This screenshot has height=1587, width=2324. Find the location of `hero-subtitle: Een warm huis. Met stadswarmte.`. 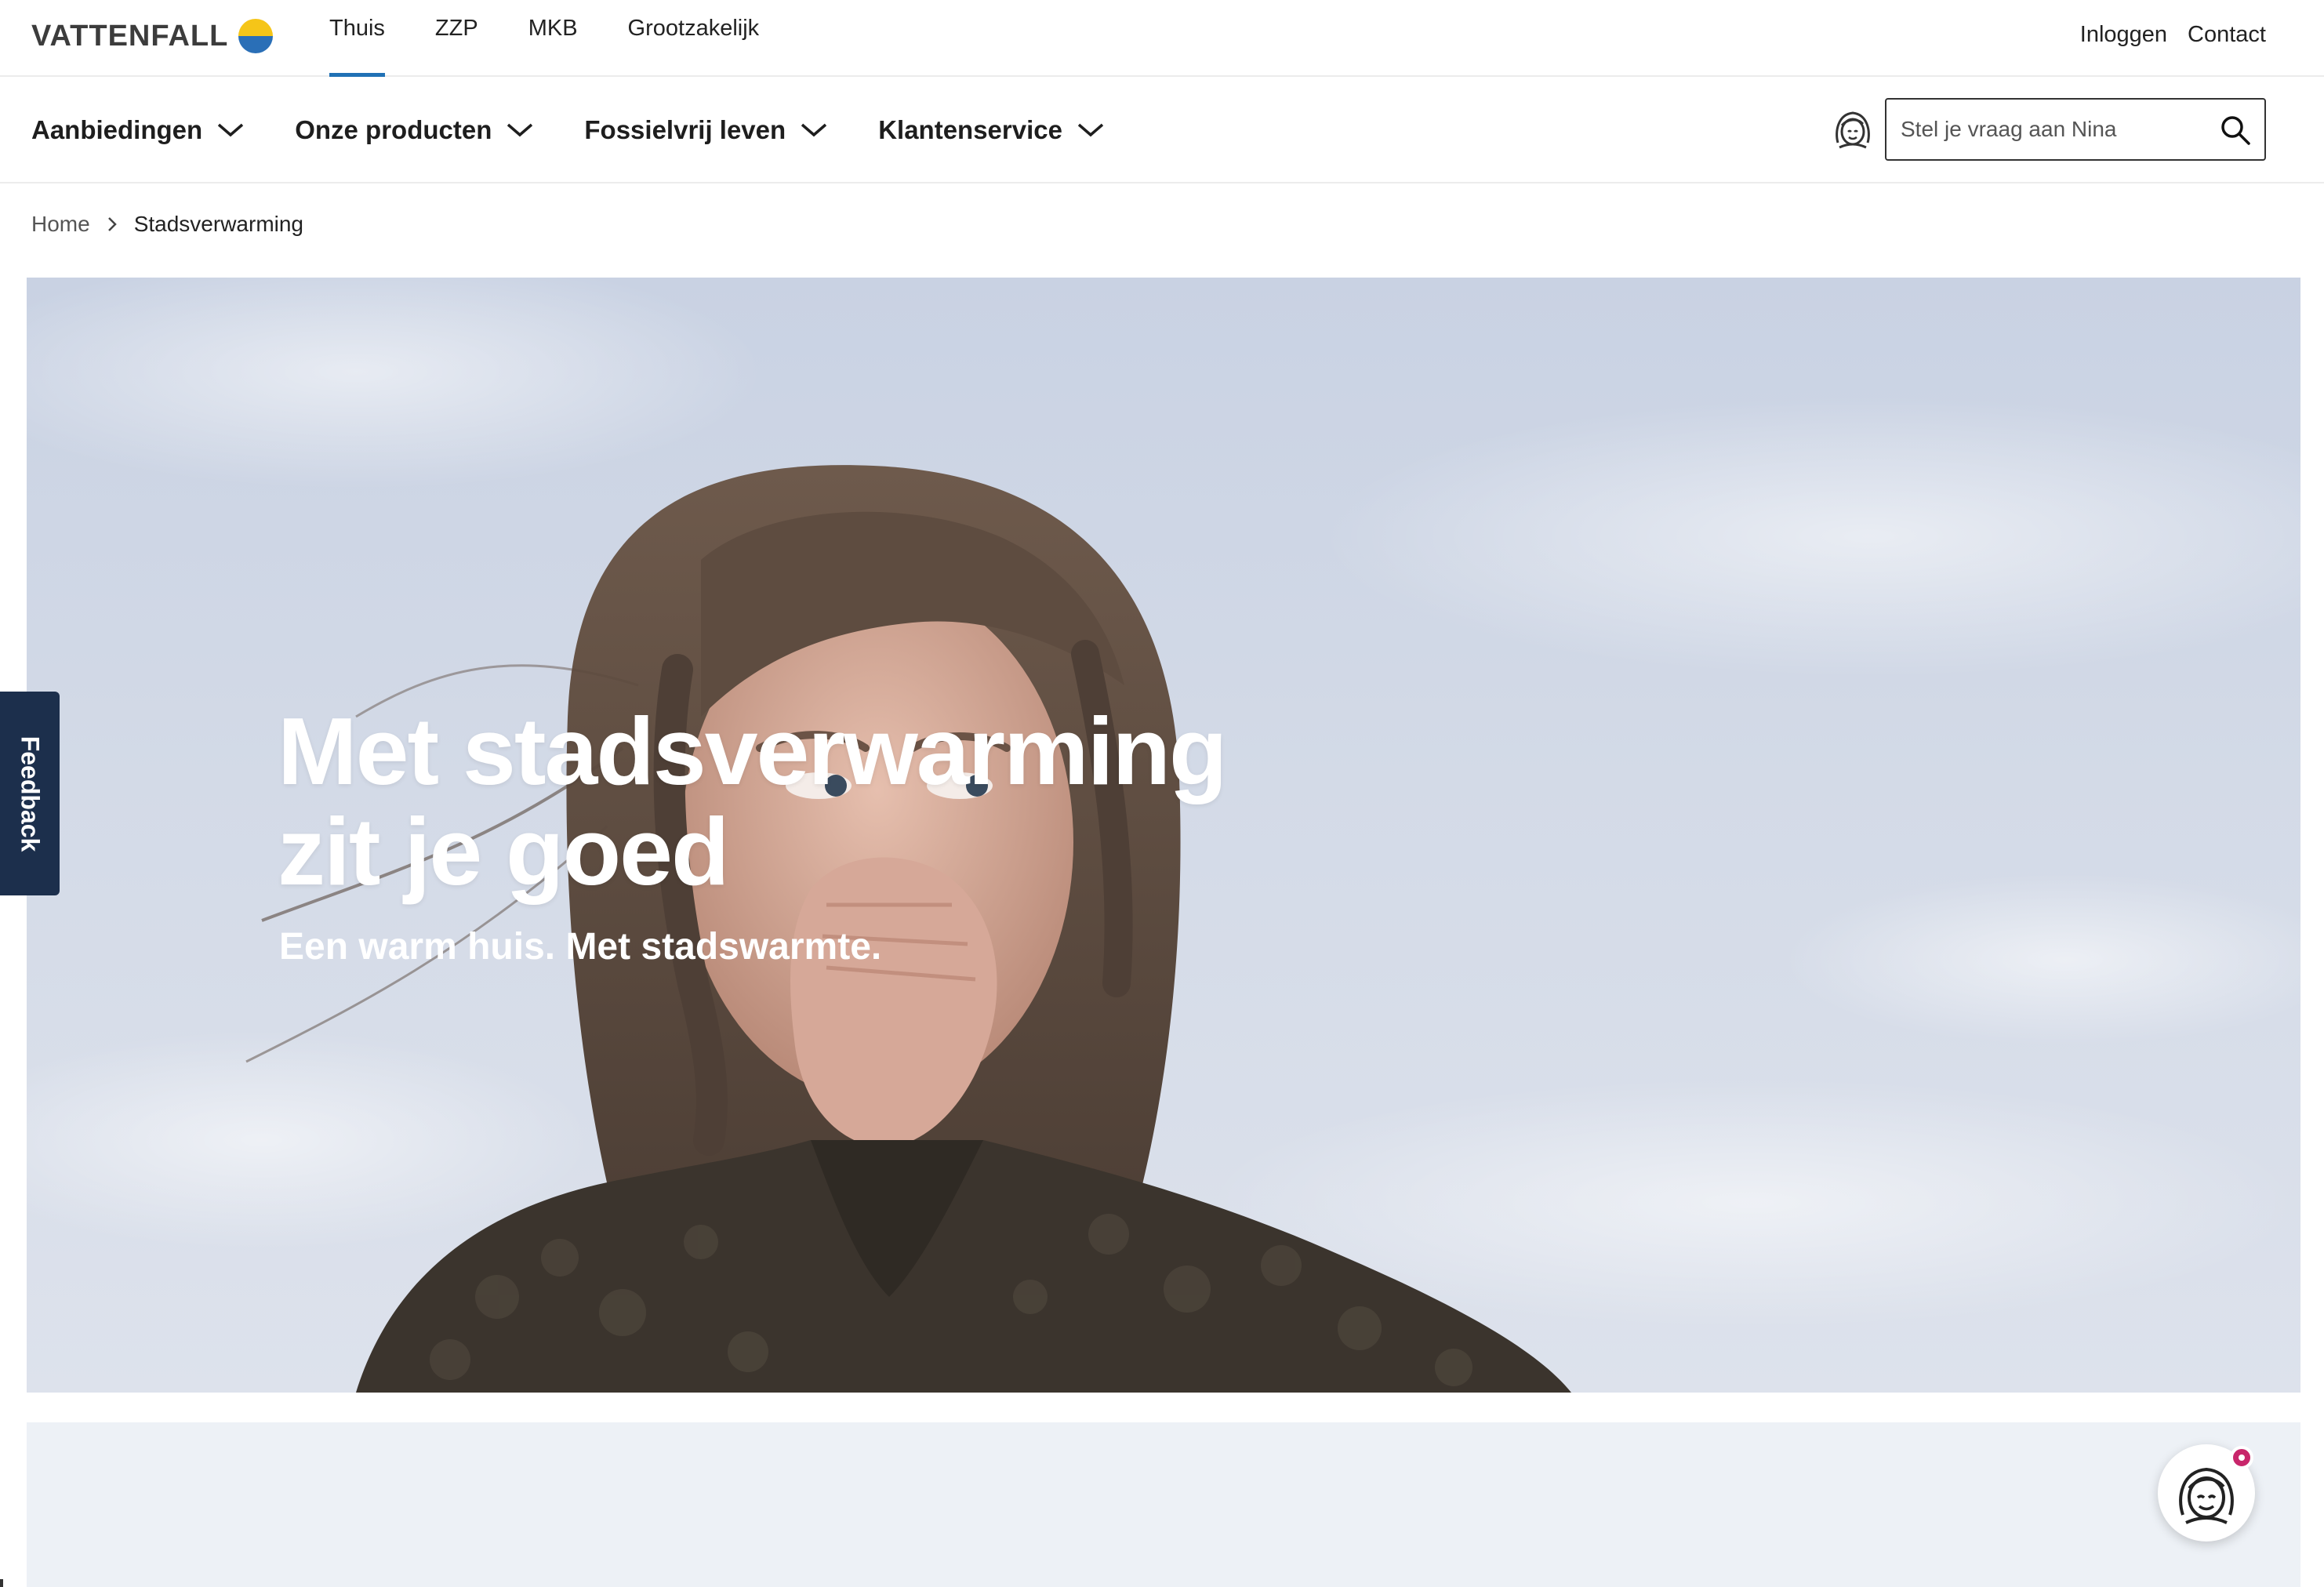

hero-subtitle: Een warm huis. Met stadswarmte. is located at coordinates (580, 947).